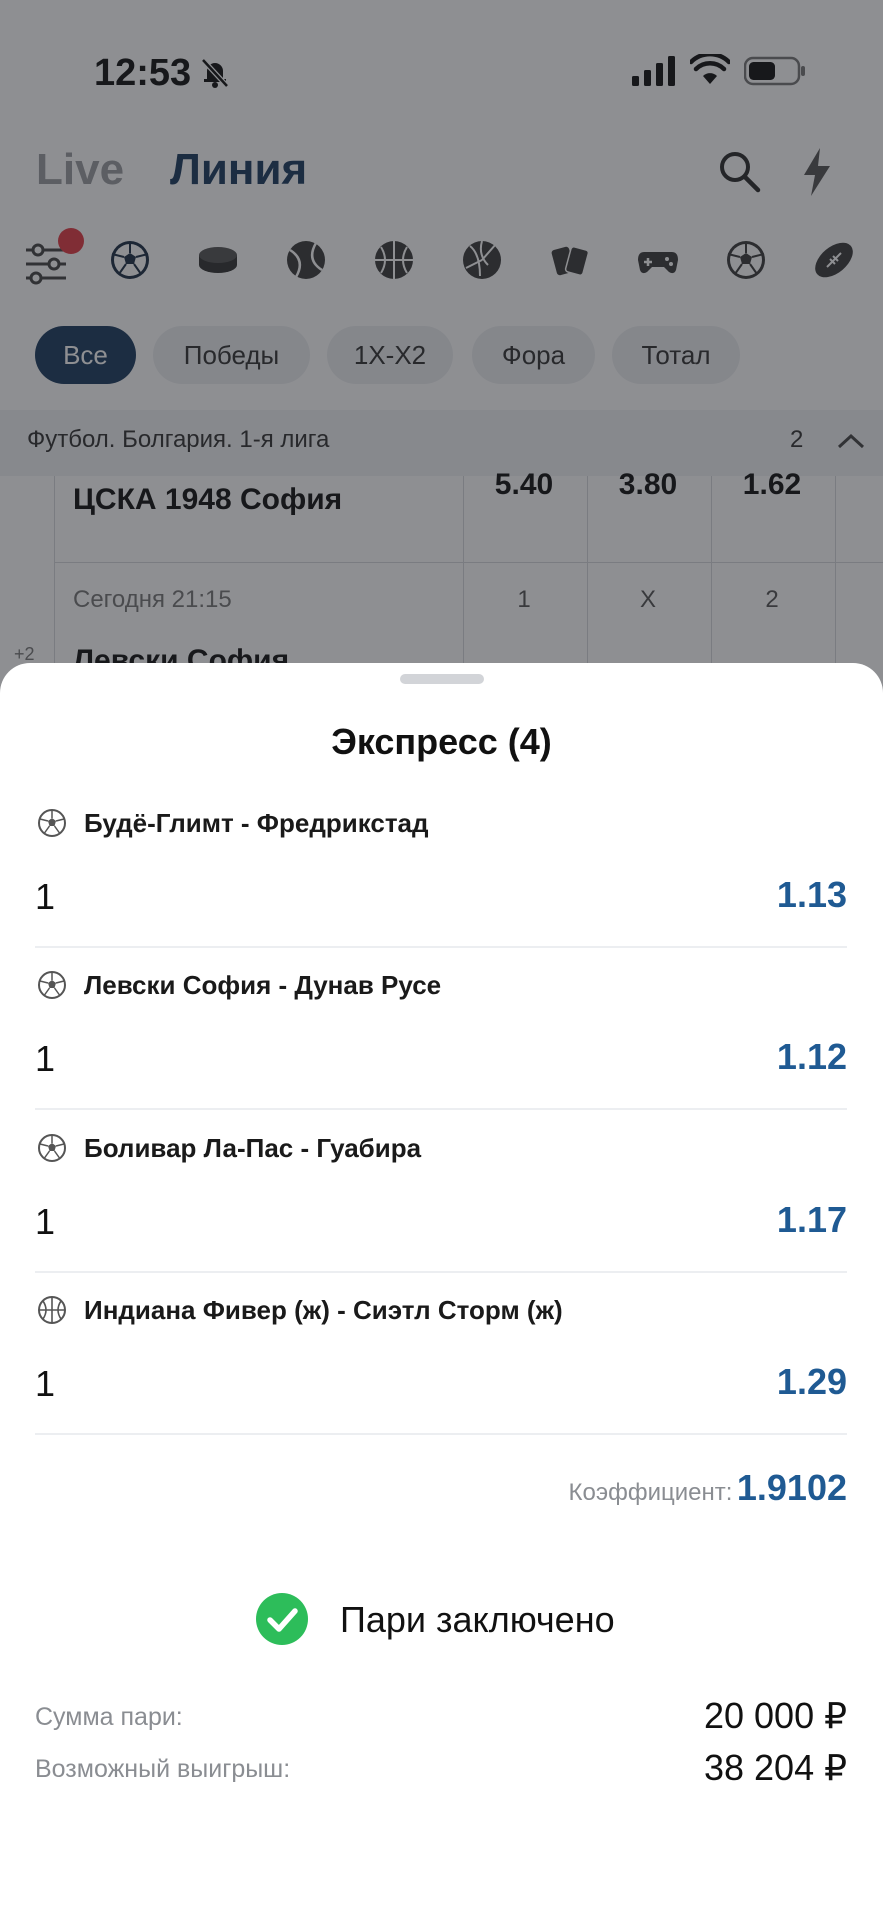 This screenshot has height=1920, width=883. I want to click on bet-match-name: Левски София - Дунав Русе, so click(263, 985).